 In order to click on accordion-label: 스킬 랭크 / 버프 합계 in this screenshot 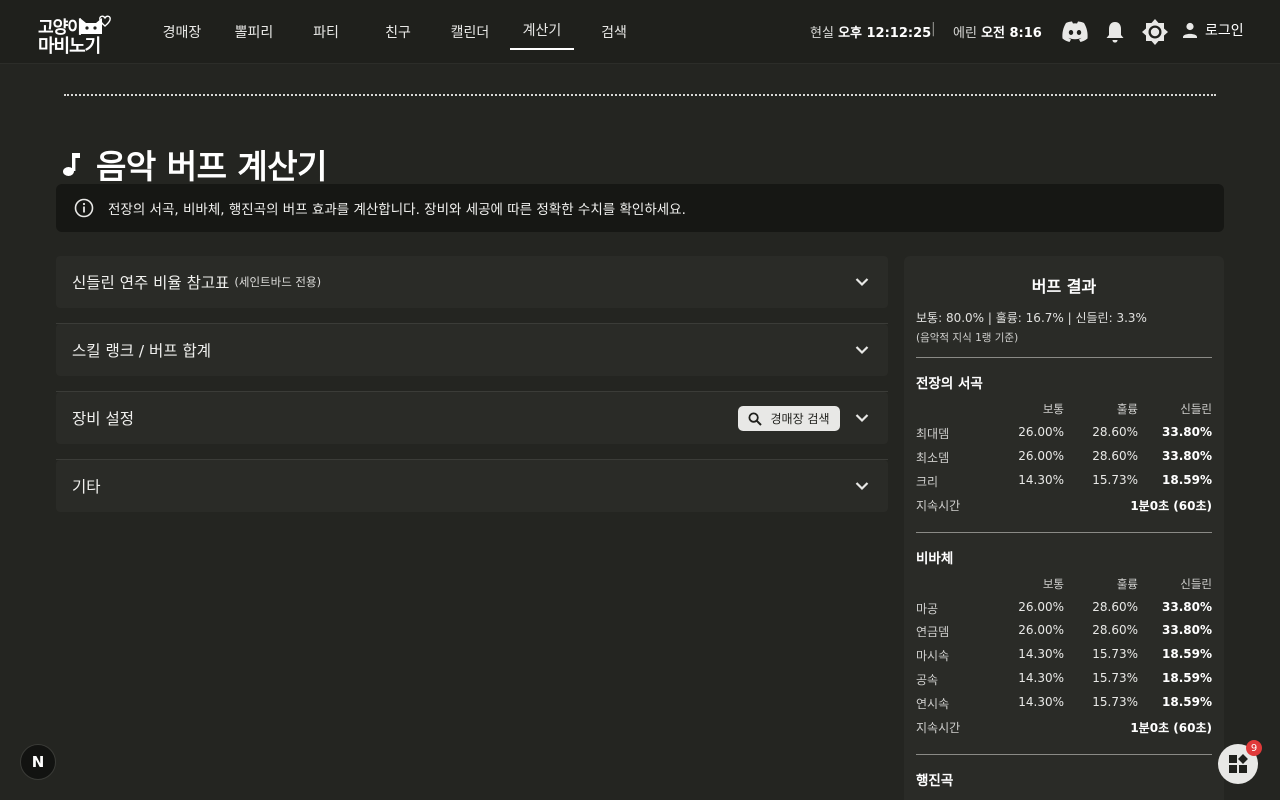, I will do `click(142, 351)`.